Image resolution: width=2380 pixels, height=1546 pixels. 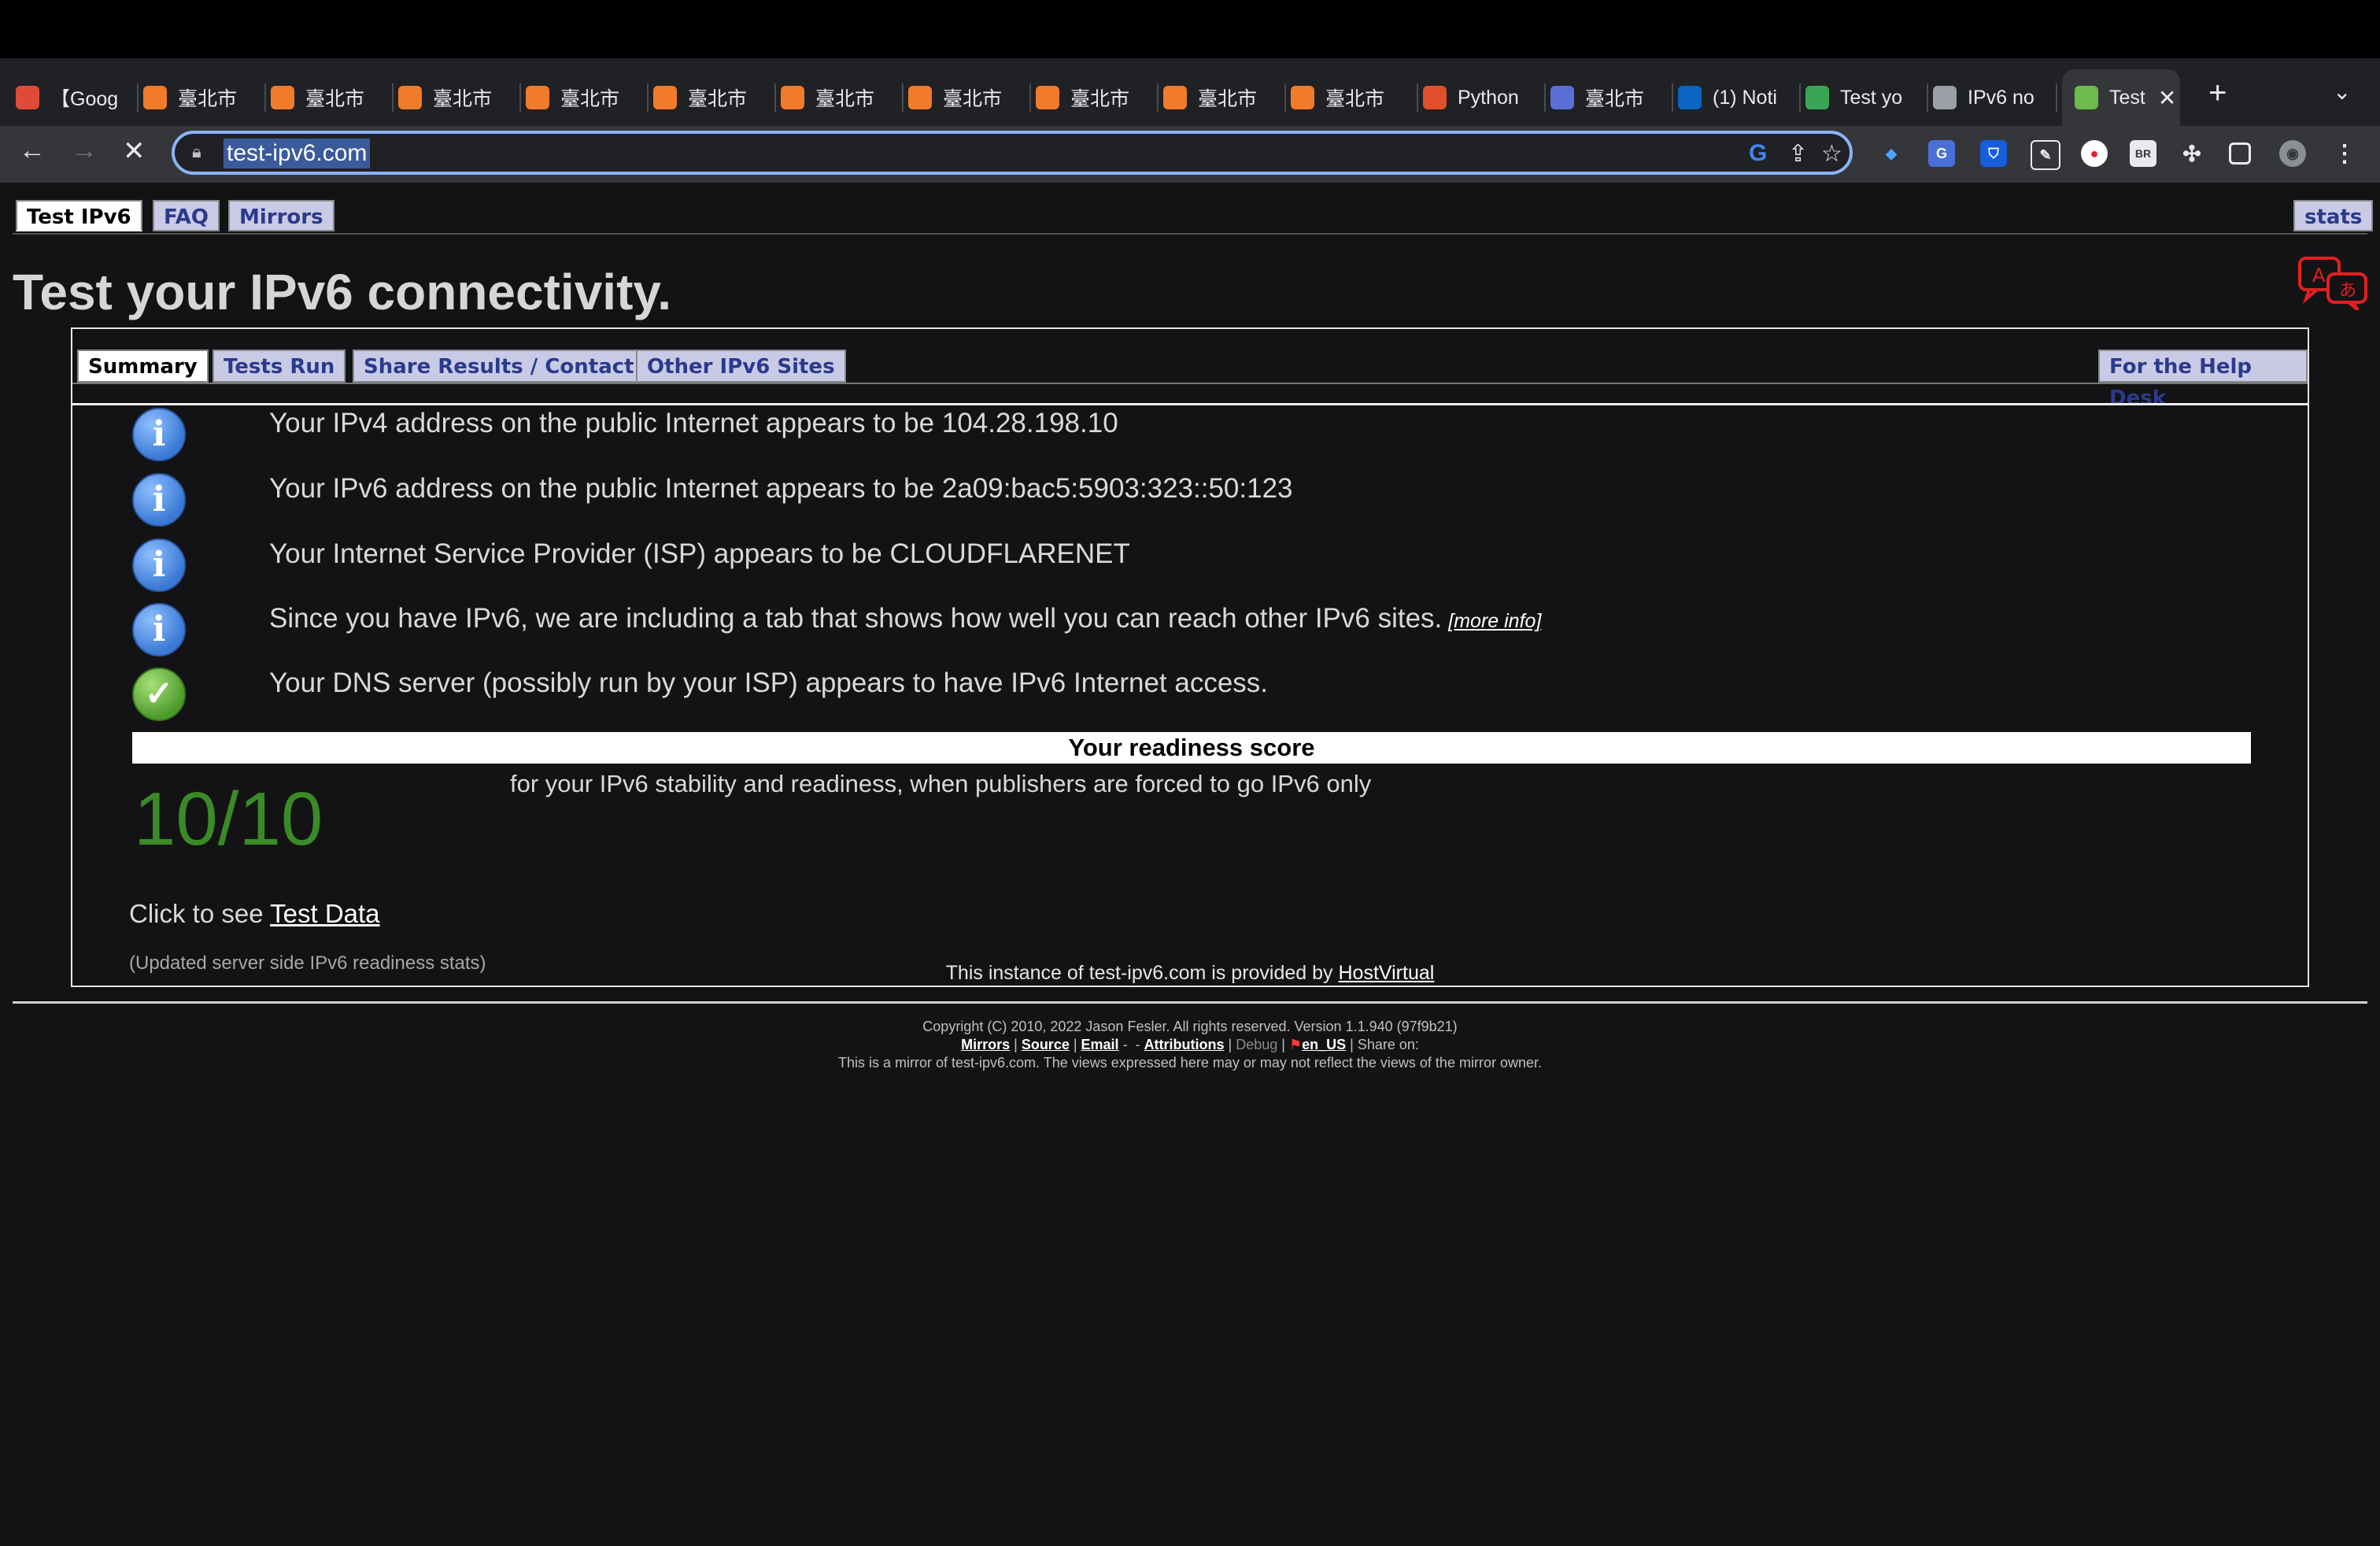 What do you see at coordinates (1191, 748) in the screenshot?
I see `readiness-header: Your readiness score` at bounding box center [1191, 748].